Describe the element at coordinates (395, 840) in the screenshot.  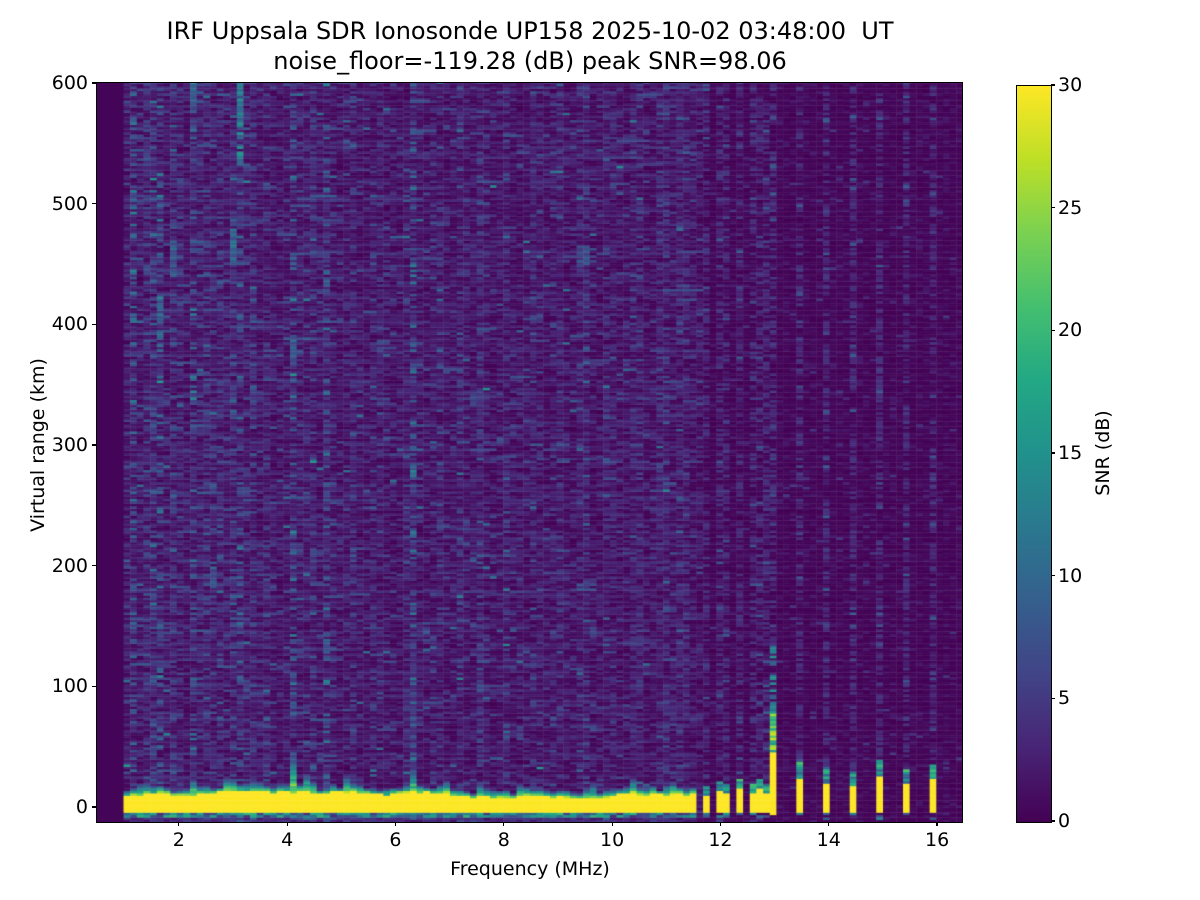
I see `x-tick-label: 6` at that location.